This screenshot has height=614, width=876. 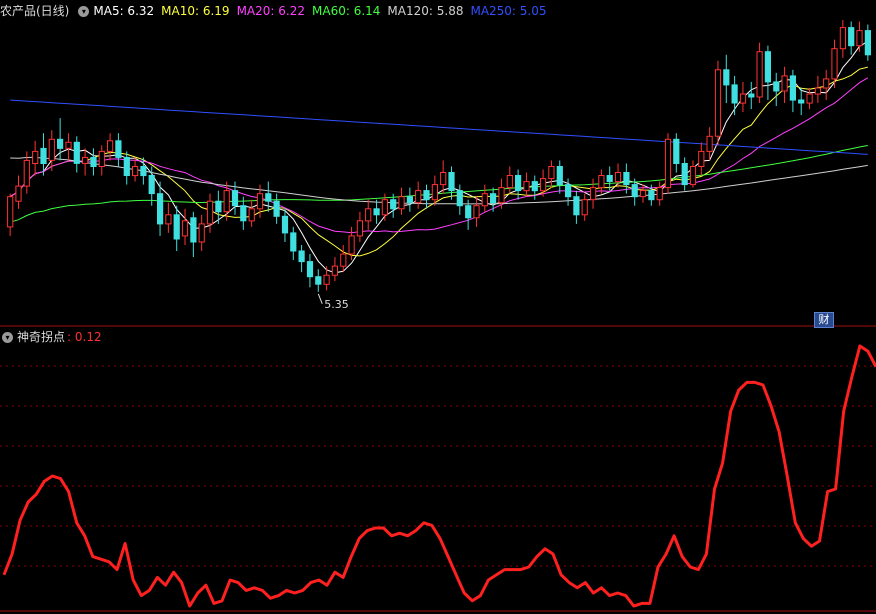 What do you see at coordinates (824, 320) in the screenshot?
I see `finance-badge: 财` at bounding box center [824, 320].